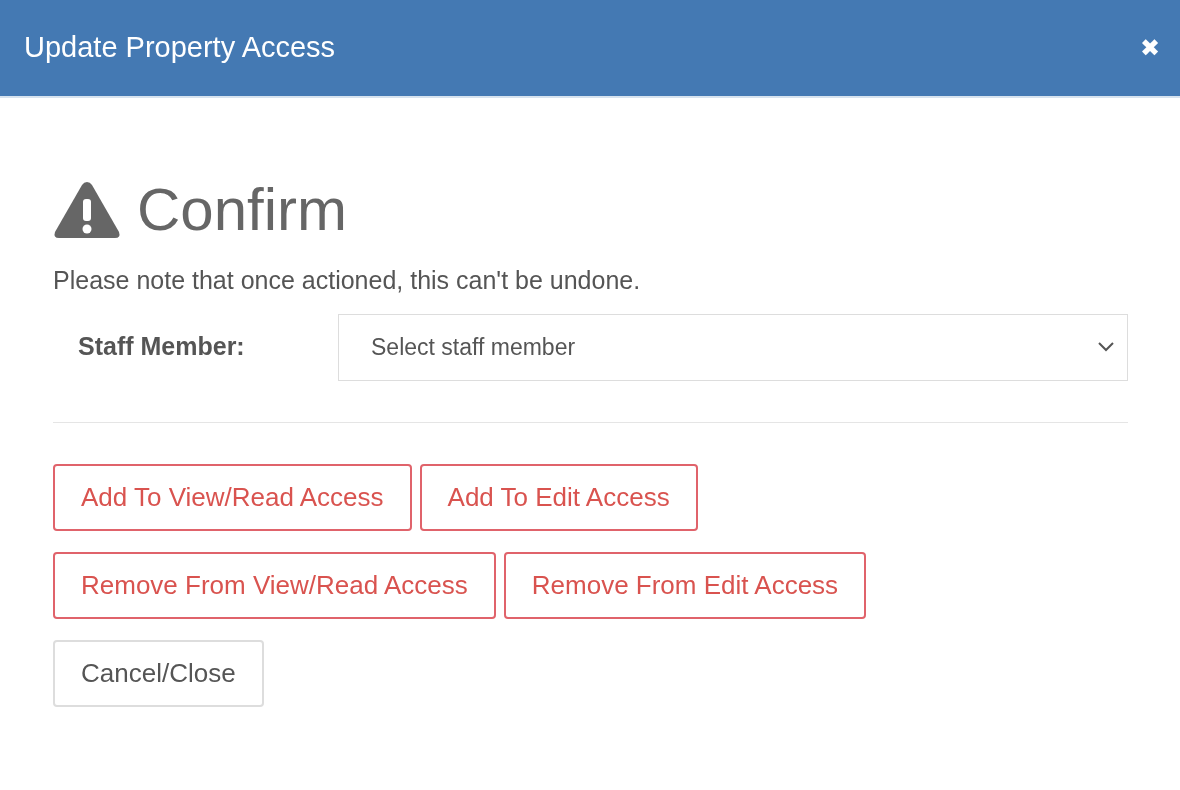  What do you see at coordinates (1106, 347) in the screenshot?
I see `chevron-down-icon` at bounding box center [1106, 347].